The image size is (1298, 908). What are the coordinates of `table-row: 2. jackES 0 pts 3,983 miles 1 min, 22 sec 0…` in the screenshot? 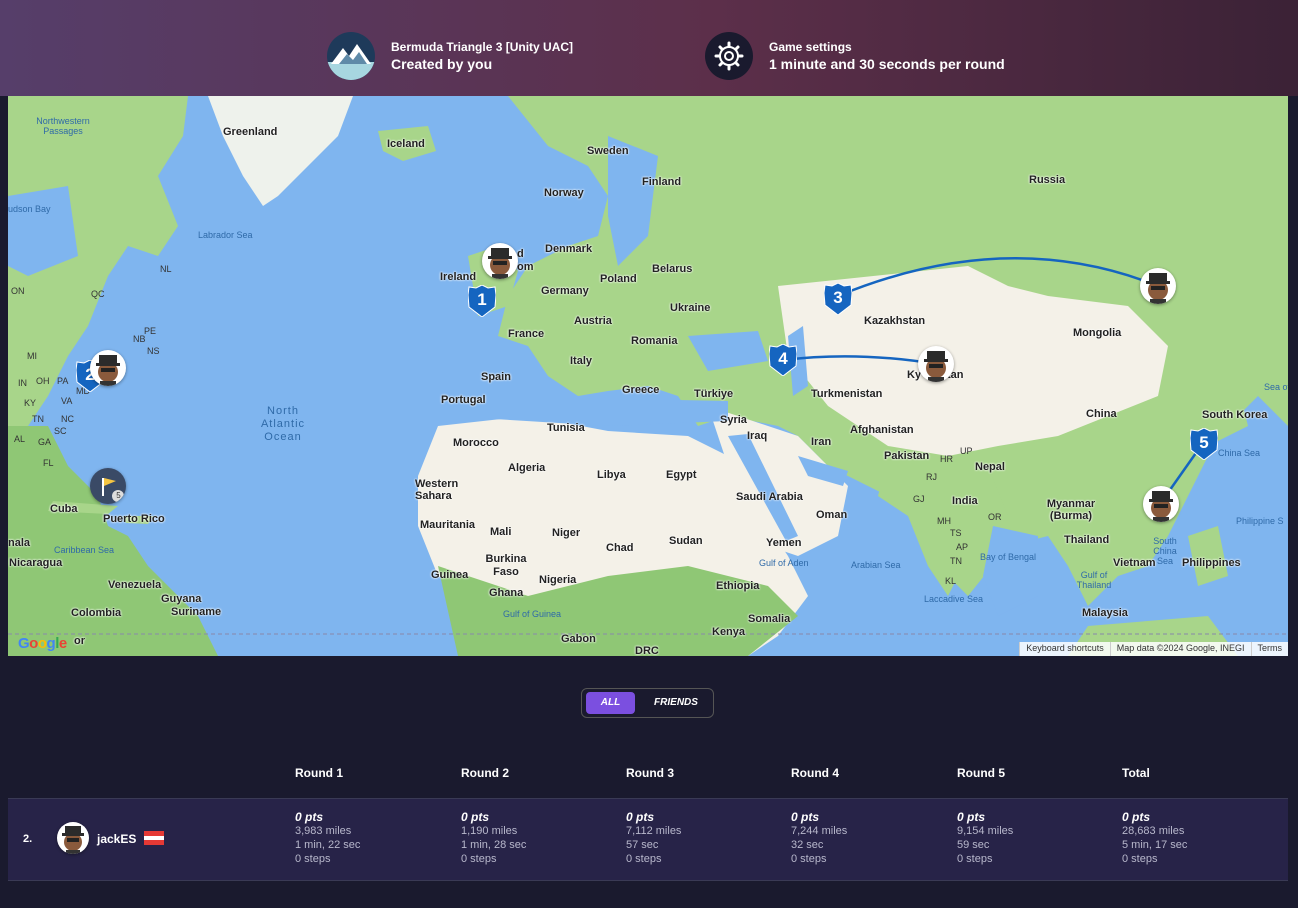 It's located at (648, 839).